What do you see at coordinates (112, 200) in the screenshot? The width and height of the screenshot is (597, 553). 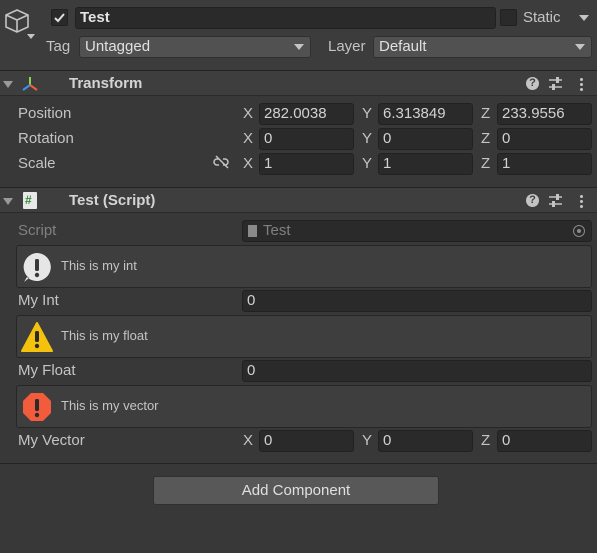 I see `script-component-title: Test (Script)` at bounding box center [112, 200].